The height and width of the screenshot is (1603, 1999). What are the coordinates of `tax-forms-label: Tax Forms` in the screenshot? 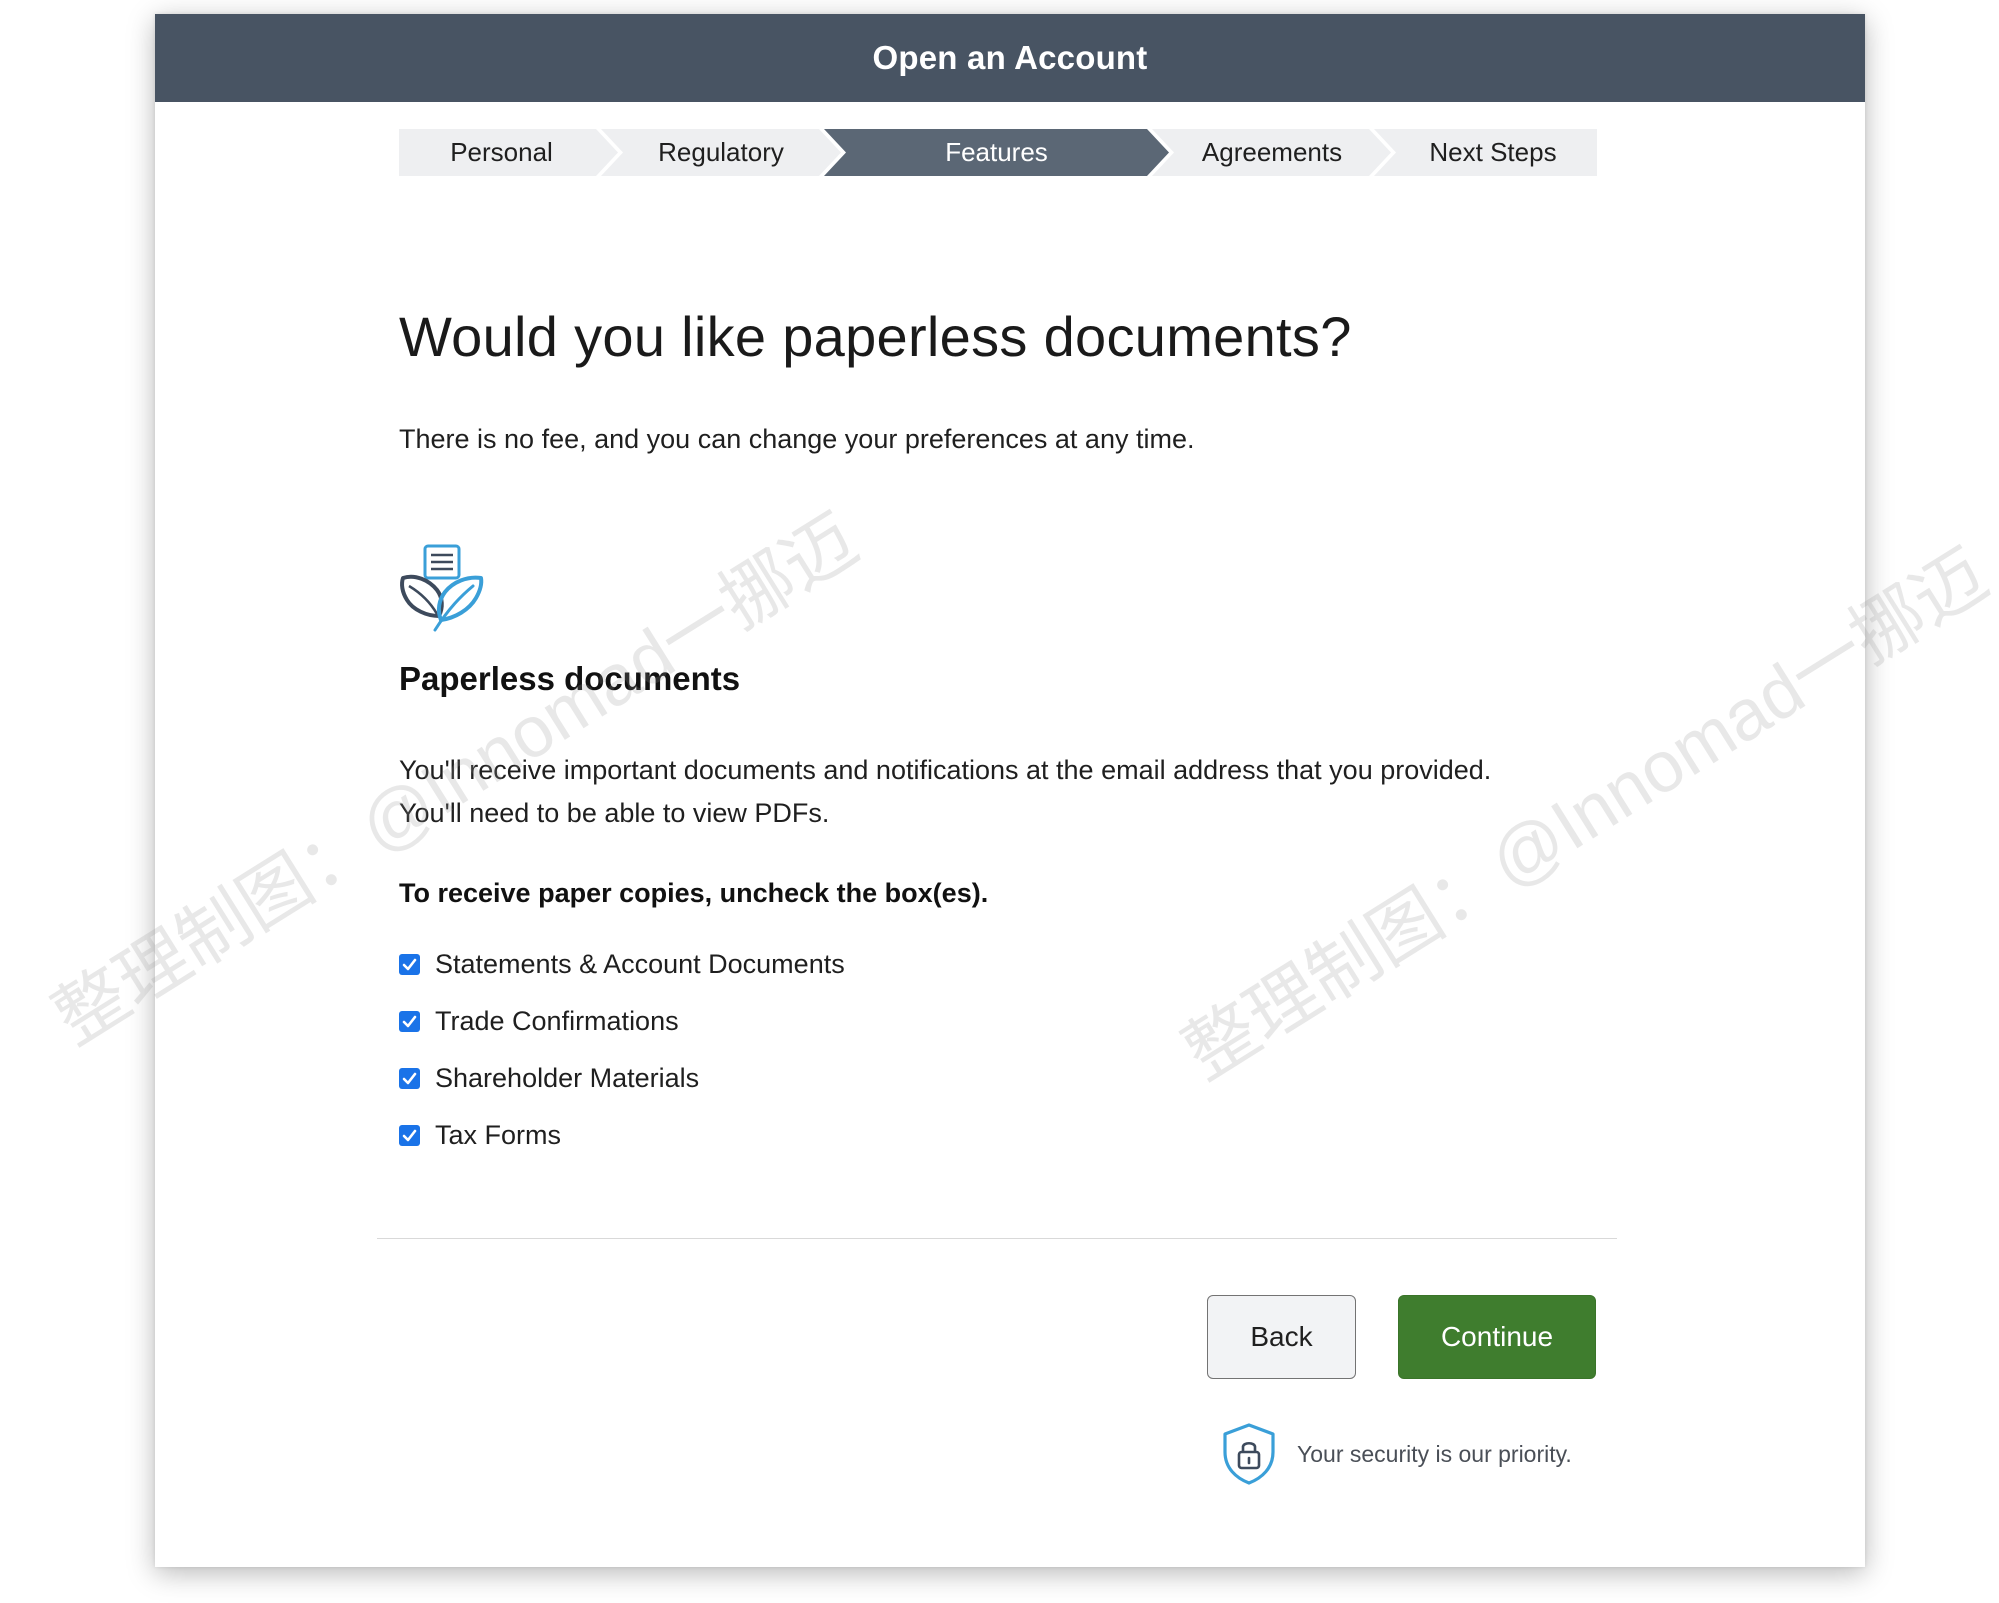 It's located at (498, 1134).